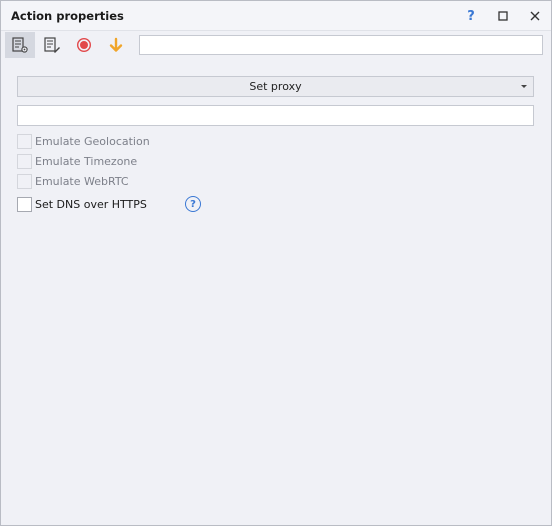 This screenshot has width=552, height=526. I want to click on chevron-down-icon, so click(524, 86).